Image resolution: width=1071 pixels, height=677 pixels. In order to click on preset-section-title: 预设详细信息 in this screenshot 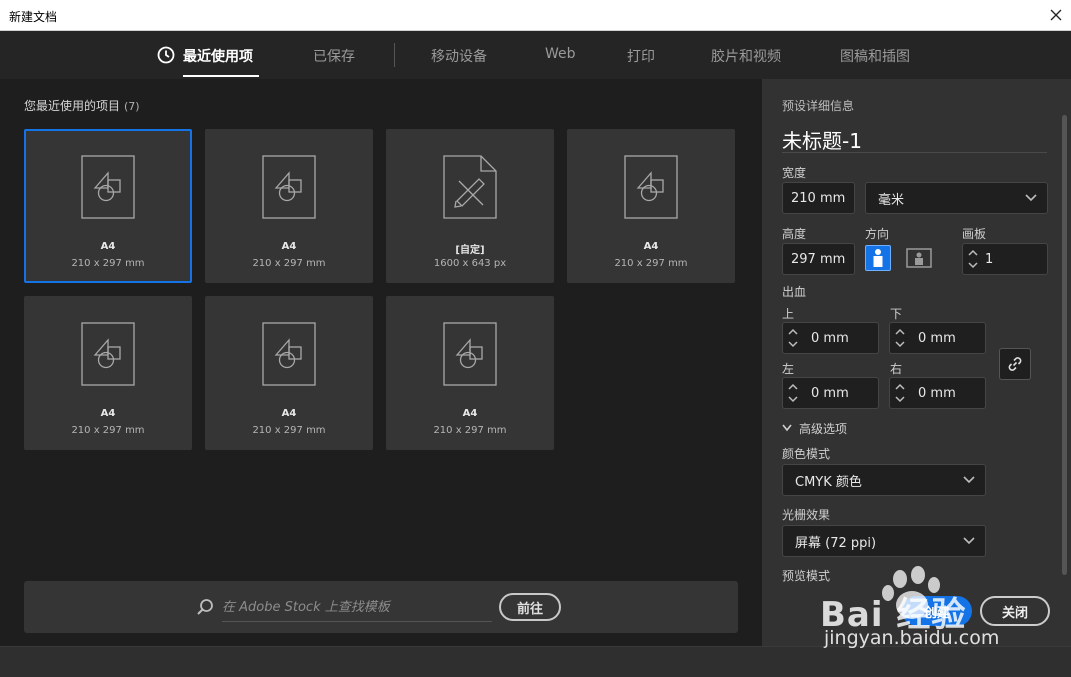, I will do `click(818, 106)`.